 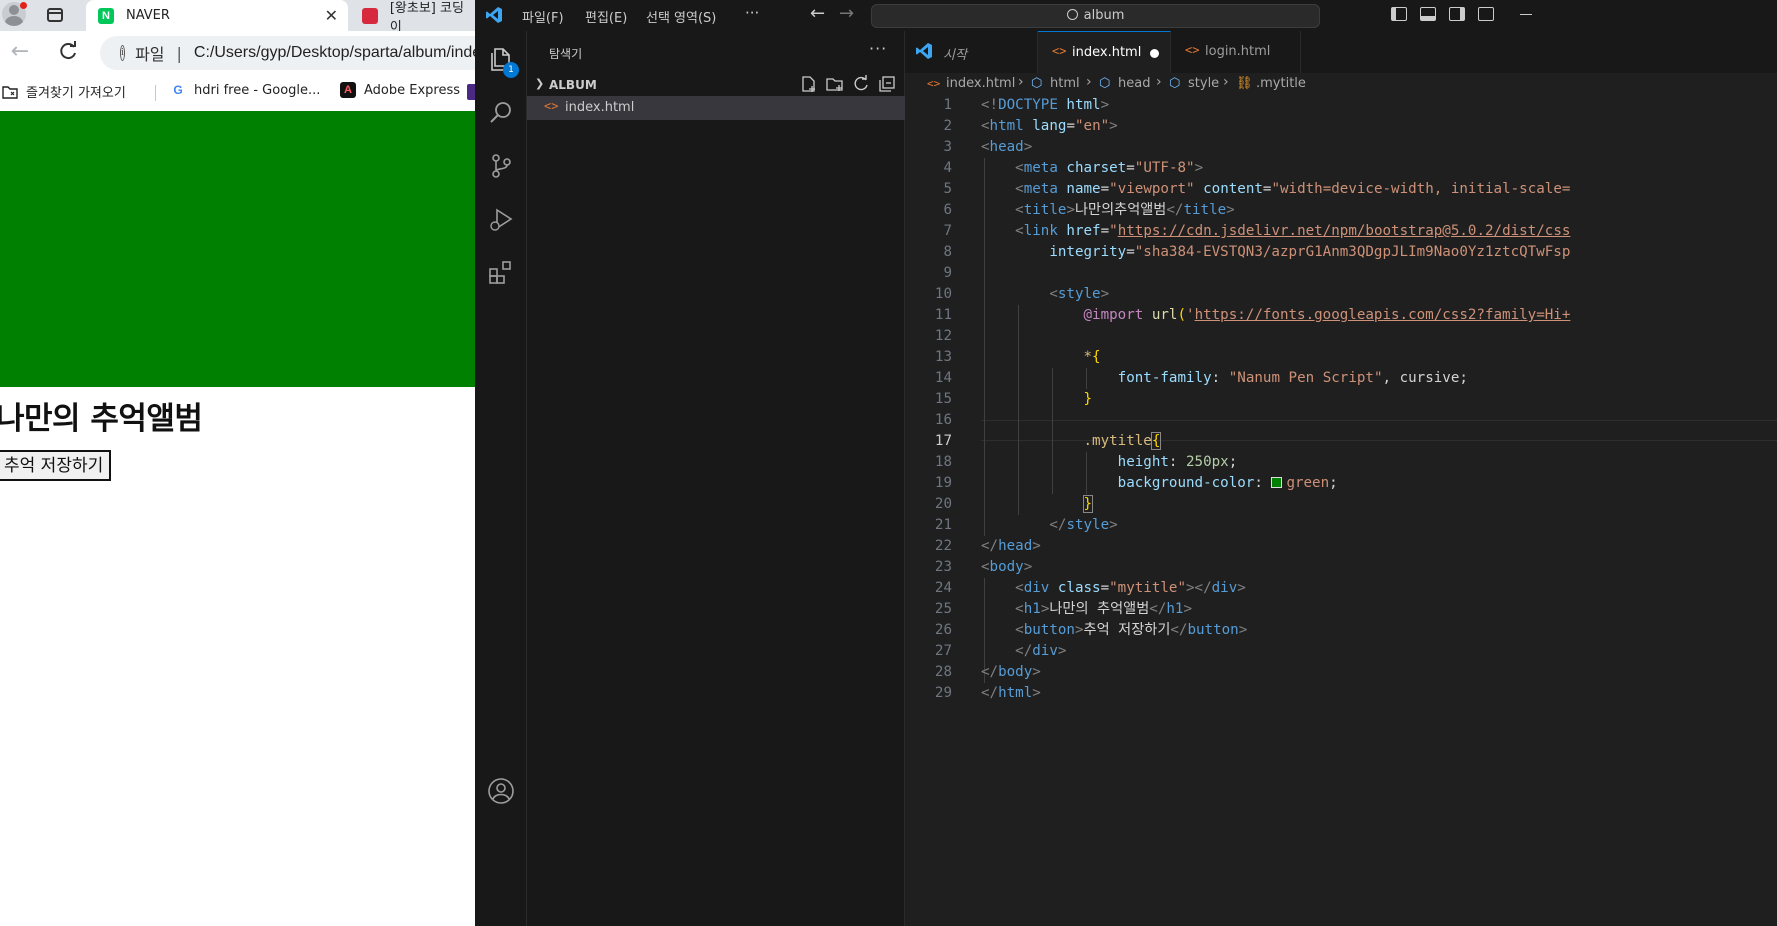 What do you see at coordinates (573, 85) in the screenshot?
I see `folder-name: ALBUM` at bounding box center [573, 85].